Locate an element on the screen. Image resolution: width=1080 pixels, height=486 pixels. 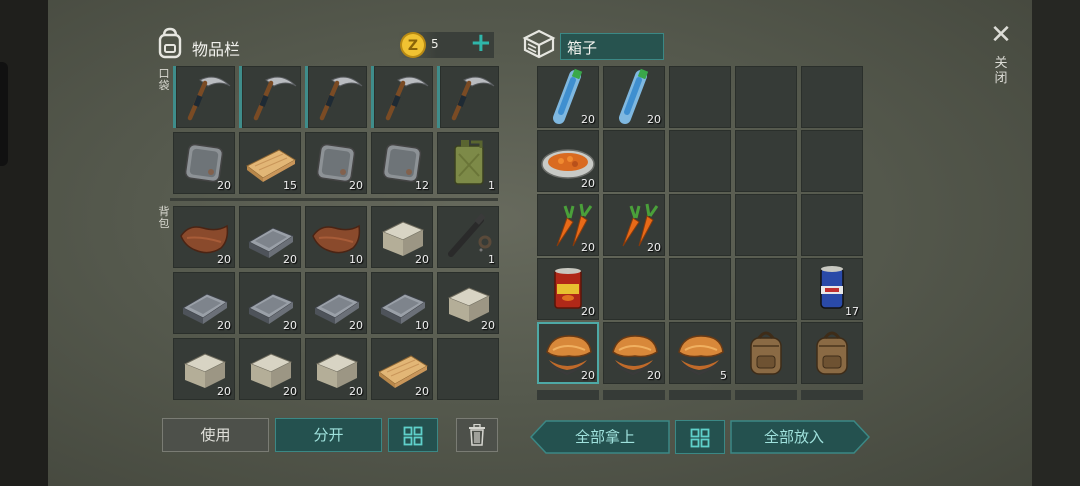
delete-button is located at coordinates (477, 435).